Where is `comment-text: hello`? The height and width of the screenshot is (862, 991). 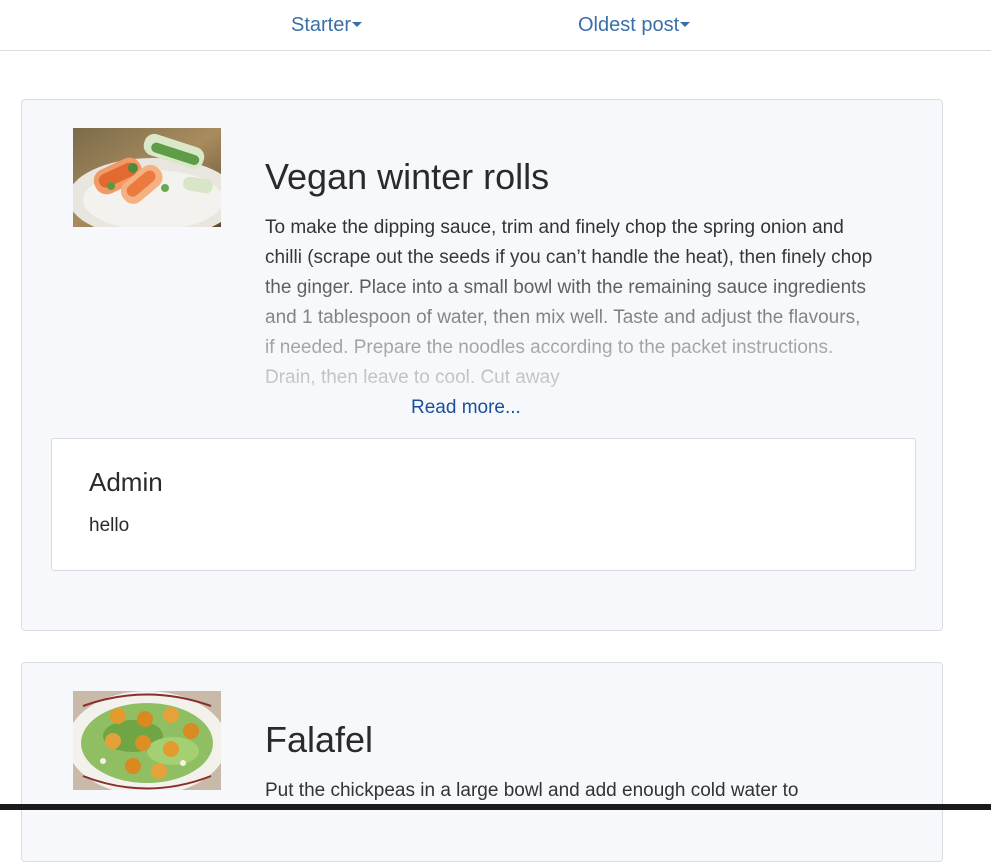 comment-text: hello is located at coordinates (109, 525).